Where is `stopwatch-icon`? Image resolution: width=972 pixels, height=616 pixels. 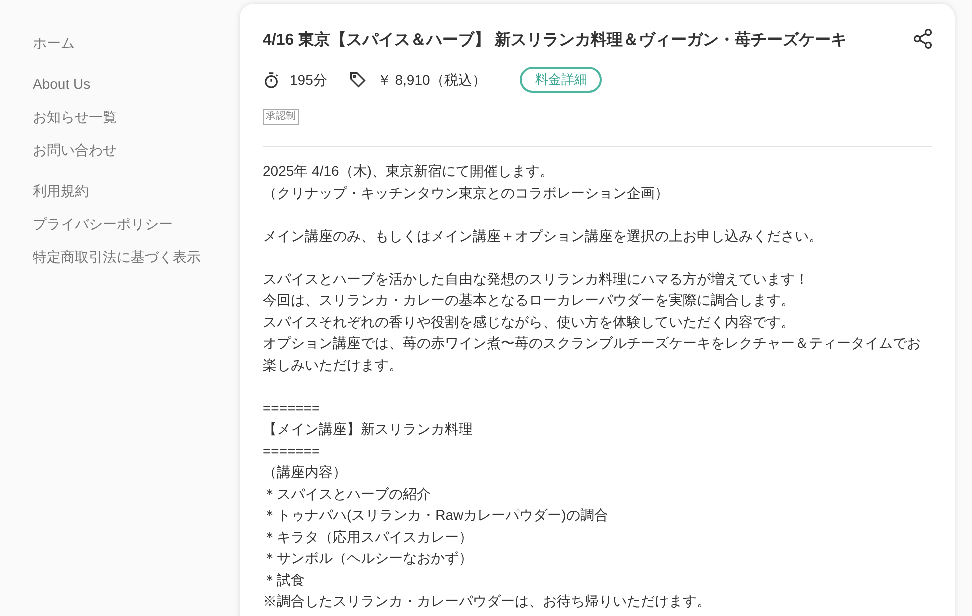 stopwatch-icon is located at coordinates (271, 80).